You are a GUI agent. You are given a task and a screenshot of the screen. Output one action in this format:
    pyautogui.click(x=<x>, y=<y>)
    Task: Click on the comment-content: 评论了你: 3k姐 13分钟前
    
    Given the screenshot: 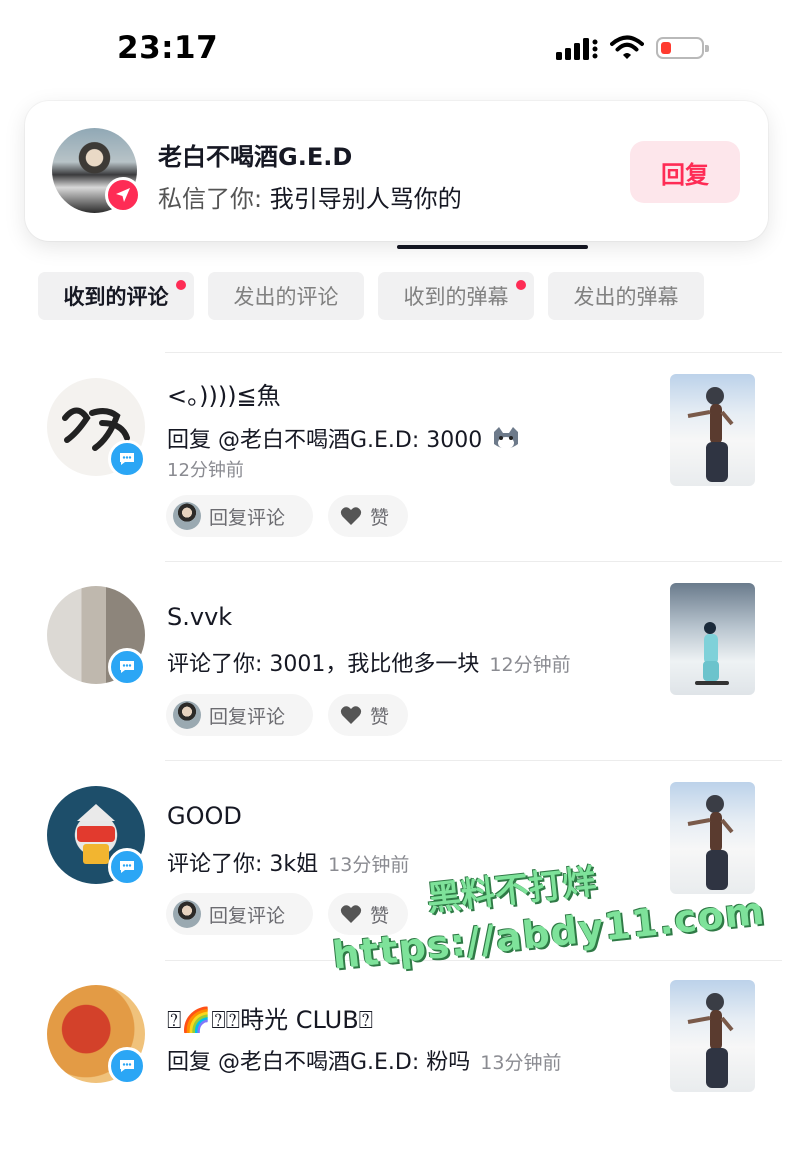 What is the action you would take?
    pyautogui.click(x=288, y=862)
    